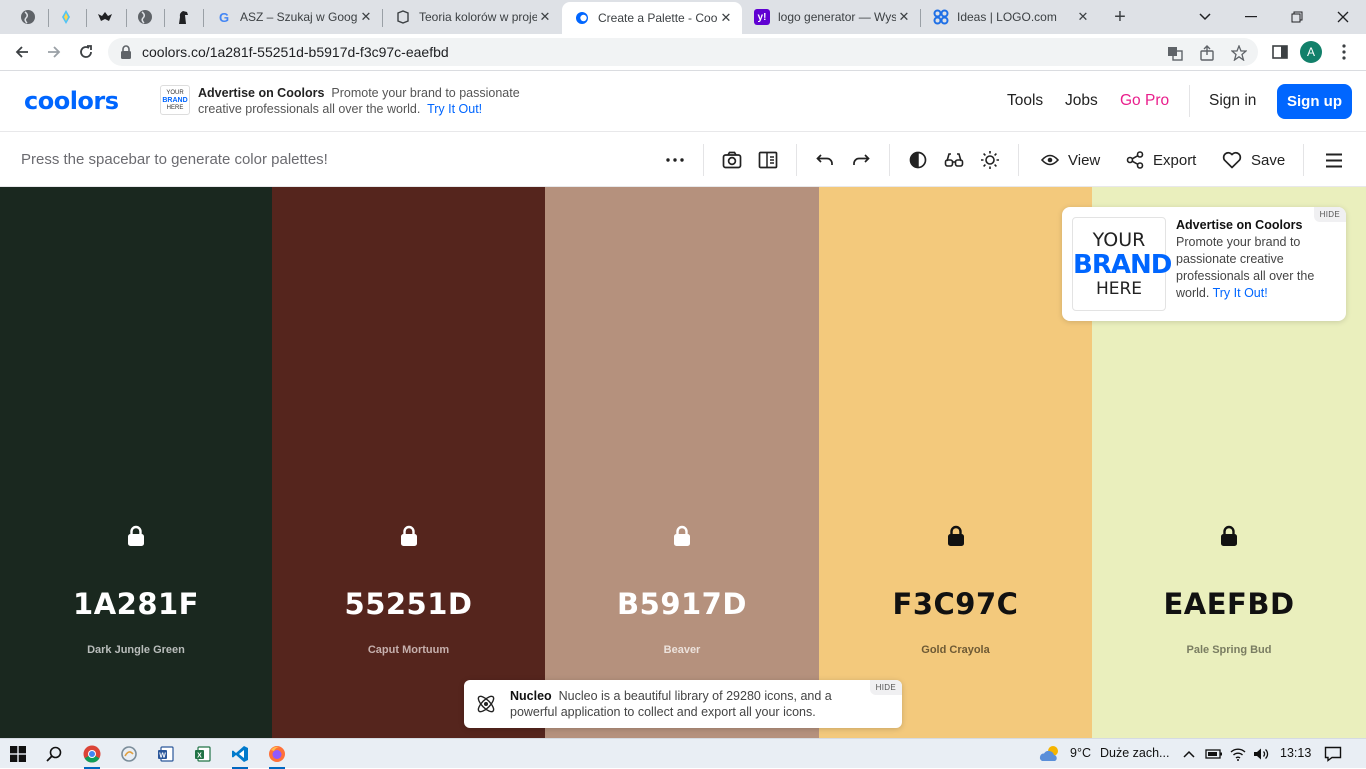  Describe the element at coordinates (1240, 293) in the screenshot. I see `ad-card-link: Try It Out!` at that location.